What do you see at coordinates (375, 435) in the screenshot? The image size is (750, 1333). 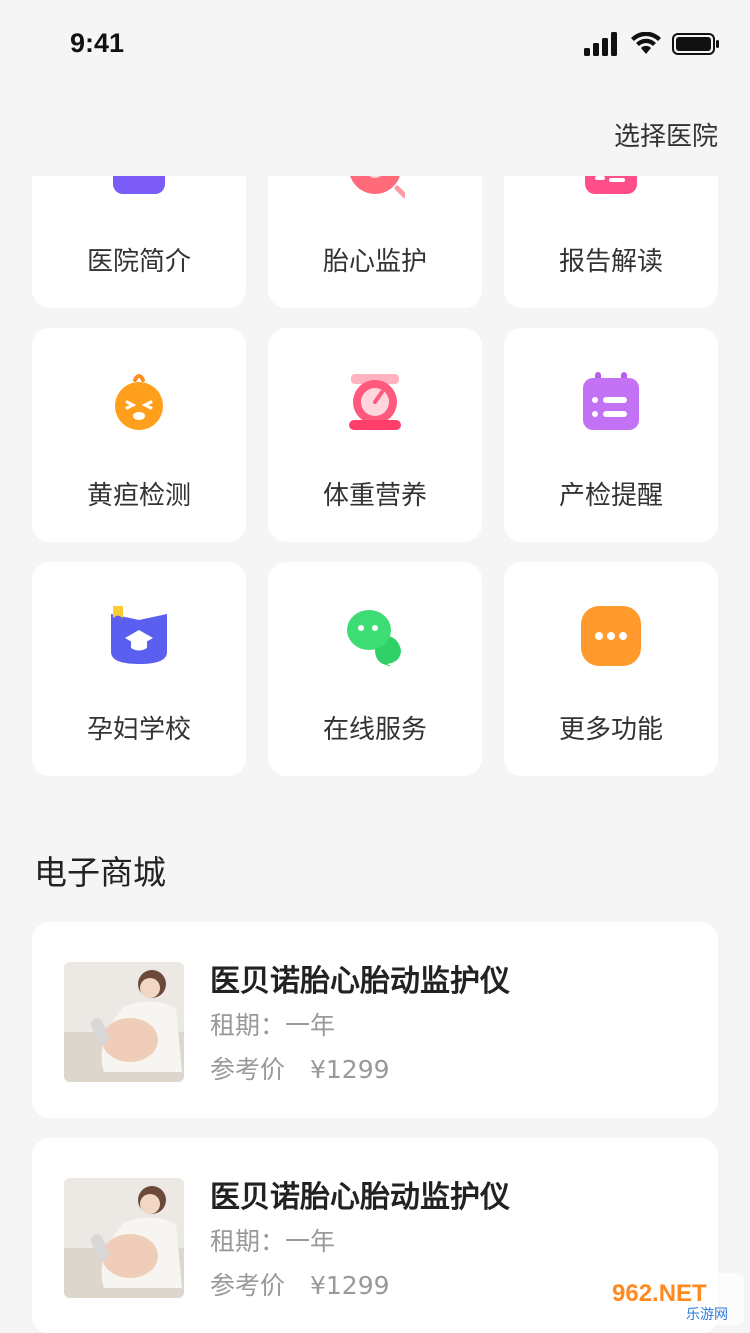 I see `tile-weight: 体重营养` at bounding box center [375, 435].